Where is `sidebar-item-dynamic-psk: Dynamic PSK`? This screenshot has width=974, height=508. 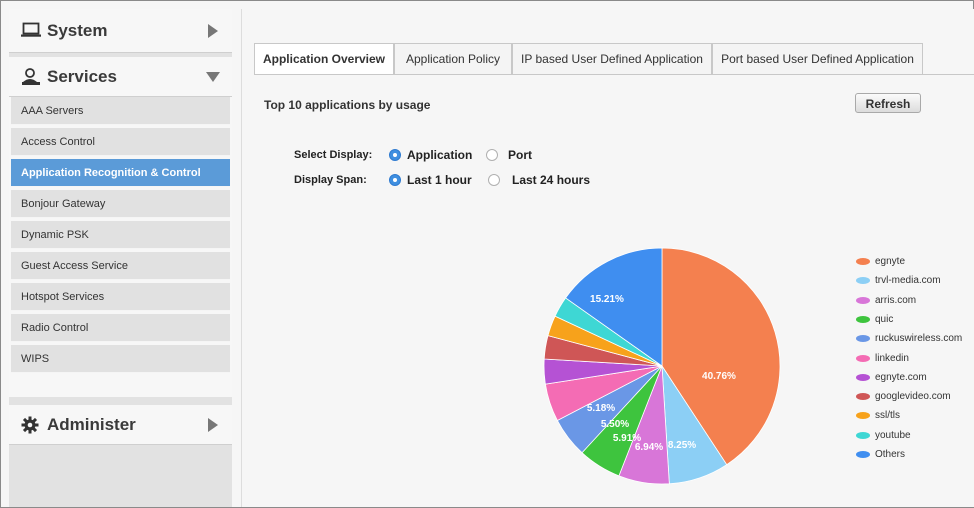
sidebar-item-dynamic-psk: Dynamic PSK is located at coordinates (120, 235).